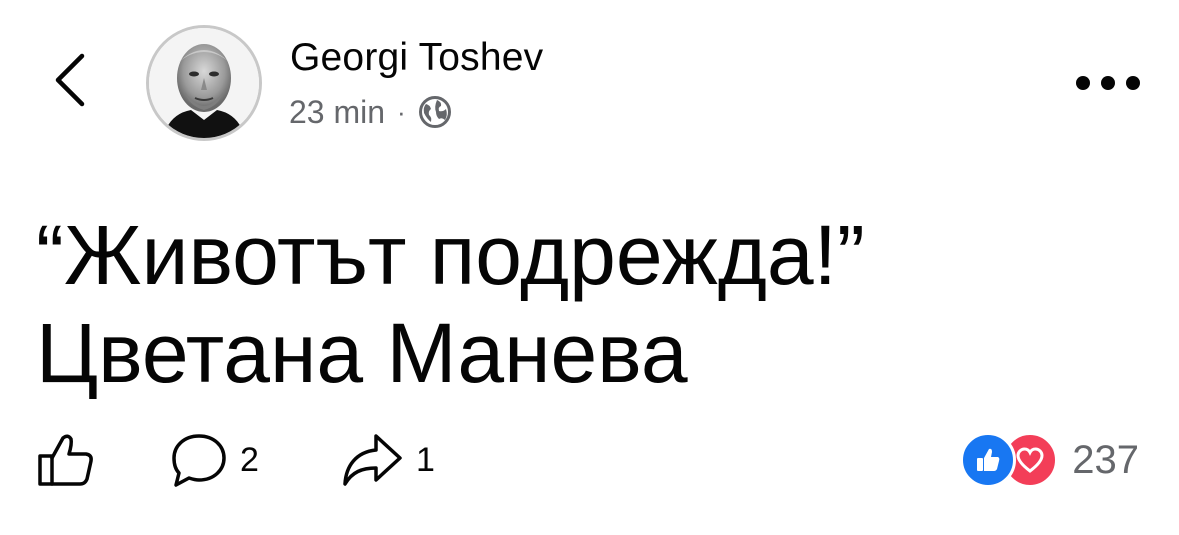 The image size is (1179, 535). What do you see at coordinates (425, 459) in the screenshot?
I see `shares-count: 1` at bounding box center [425, 459].